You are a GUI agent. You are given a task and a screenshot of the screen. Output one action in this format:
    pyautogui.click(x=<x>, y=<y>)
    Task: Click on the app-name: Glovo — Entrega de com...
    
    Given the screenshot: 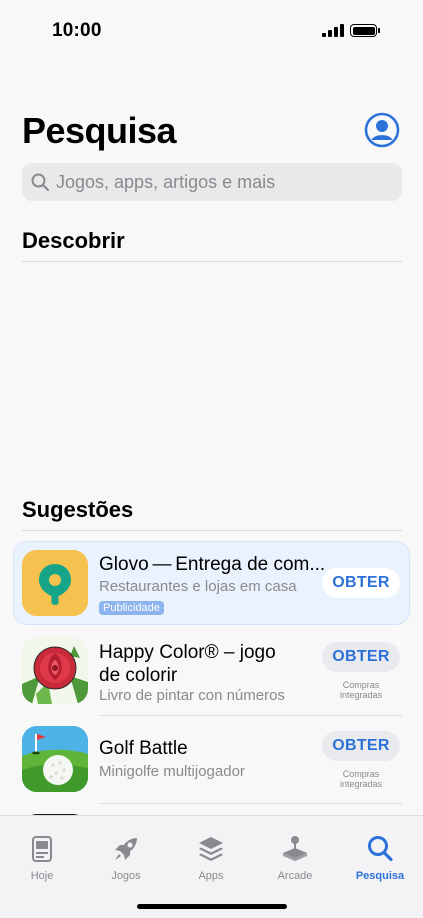 What is the action you would take?
    pyautogui.click(x=212, y=564)
    